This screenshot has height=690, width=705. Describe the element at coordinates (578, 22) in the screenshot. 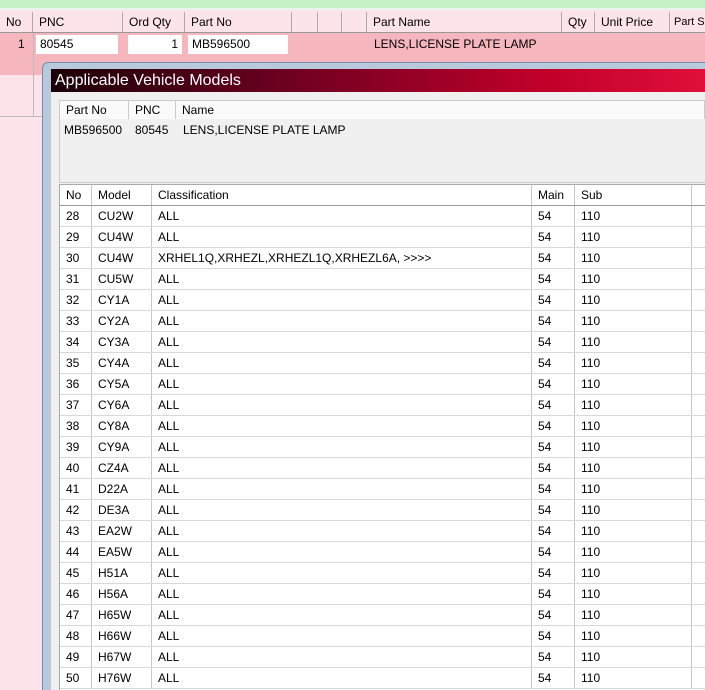

I see `column-header: Qty` at that location.